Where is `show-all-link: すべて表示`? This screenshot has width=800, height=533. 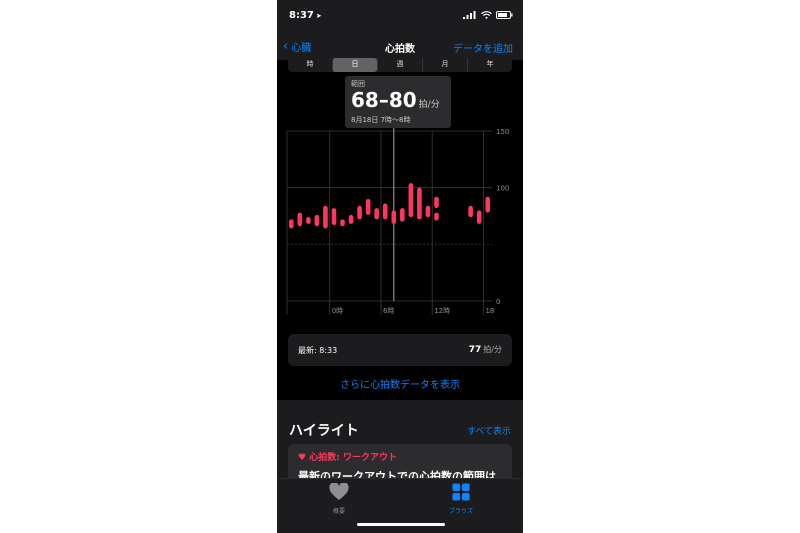
show-all-link: すべて表示 is located at coordinates (489, 430).